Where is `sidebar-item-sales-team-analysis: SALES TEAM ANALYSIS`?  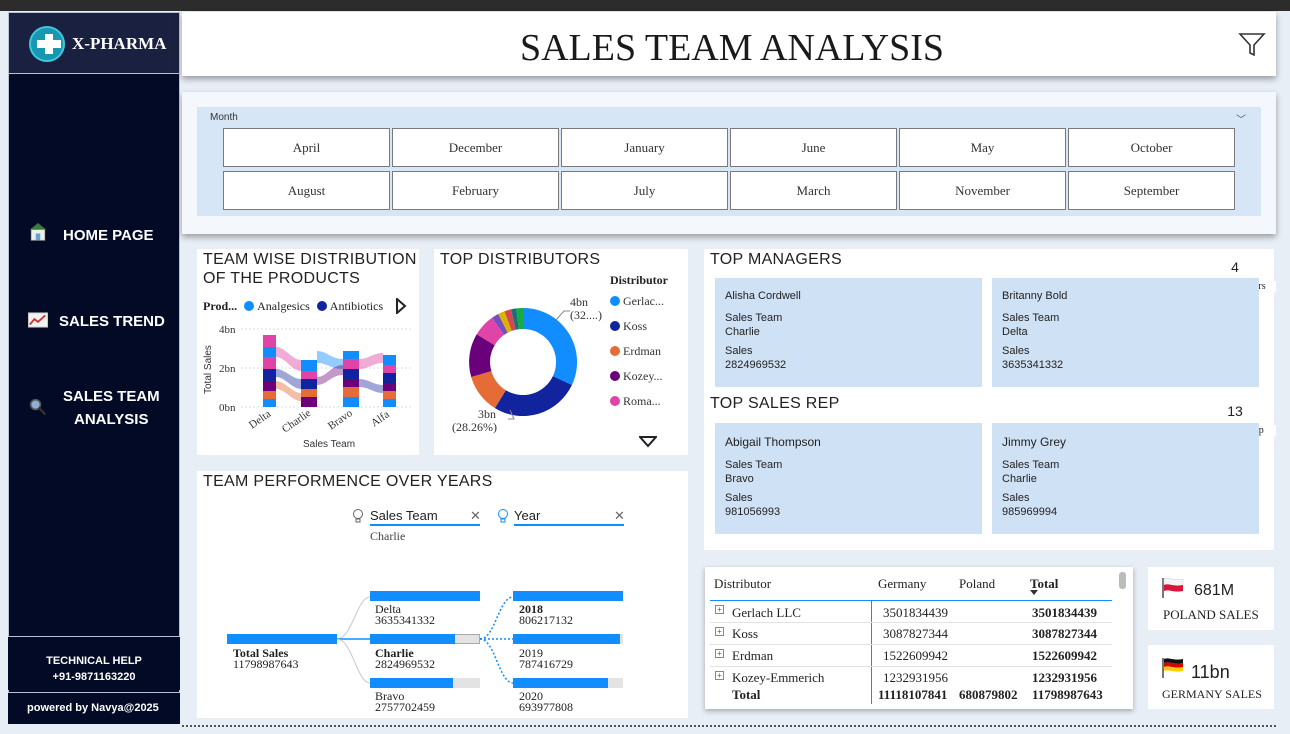 sidebar-item-sales-team-analysis: SALES TEAM ANALYSIS is located at coordinates (101, 409).